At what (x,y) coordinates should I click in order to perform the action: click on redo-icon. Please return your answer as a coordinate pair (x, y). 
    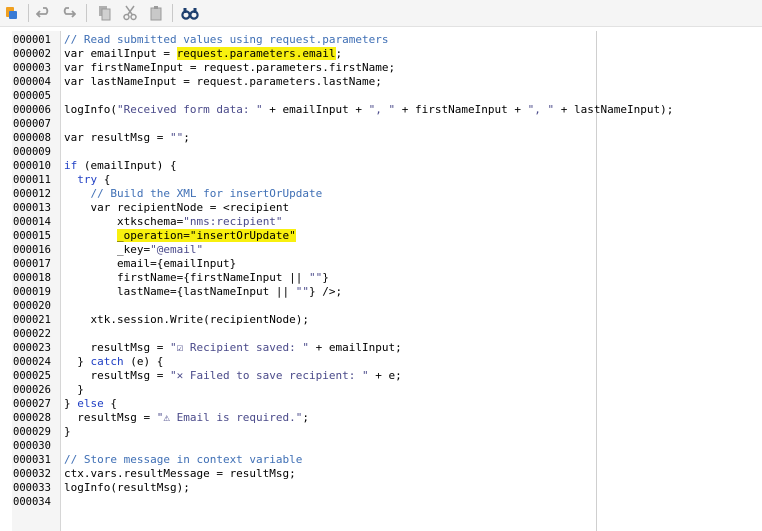
    Looking at the image, I should click on (68, 13).